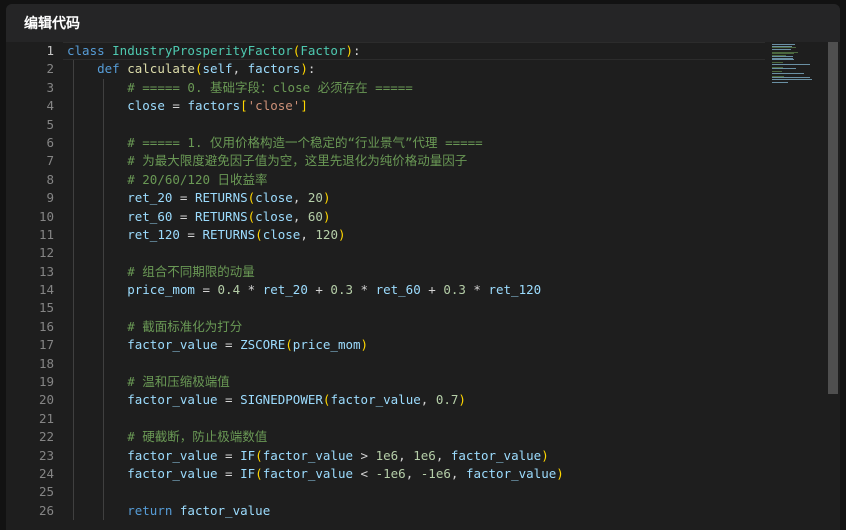 The image size is (846, 530). I want to click on line-number: 4, so click(50, 106).